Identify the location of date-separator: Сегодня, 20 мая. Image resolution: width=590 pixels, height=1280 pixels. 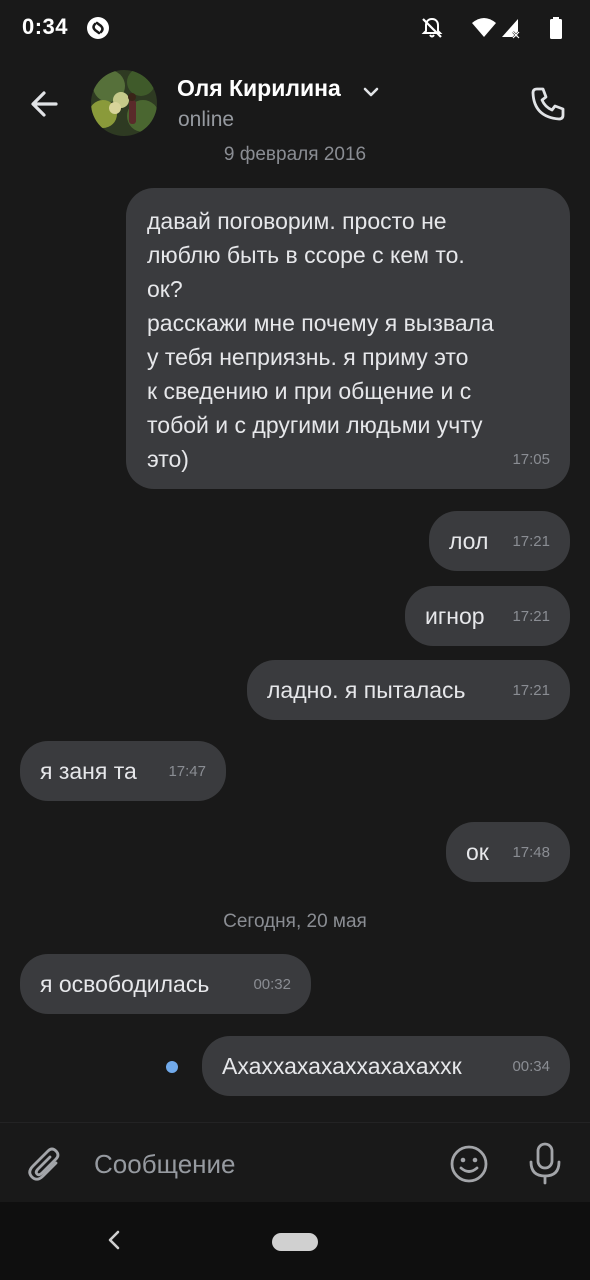
(295, 921).